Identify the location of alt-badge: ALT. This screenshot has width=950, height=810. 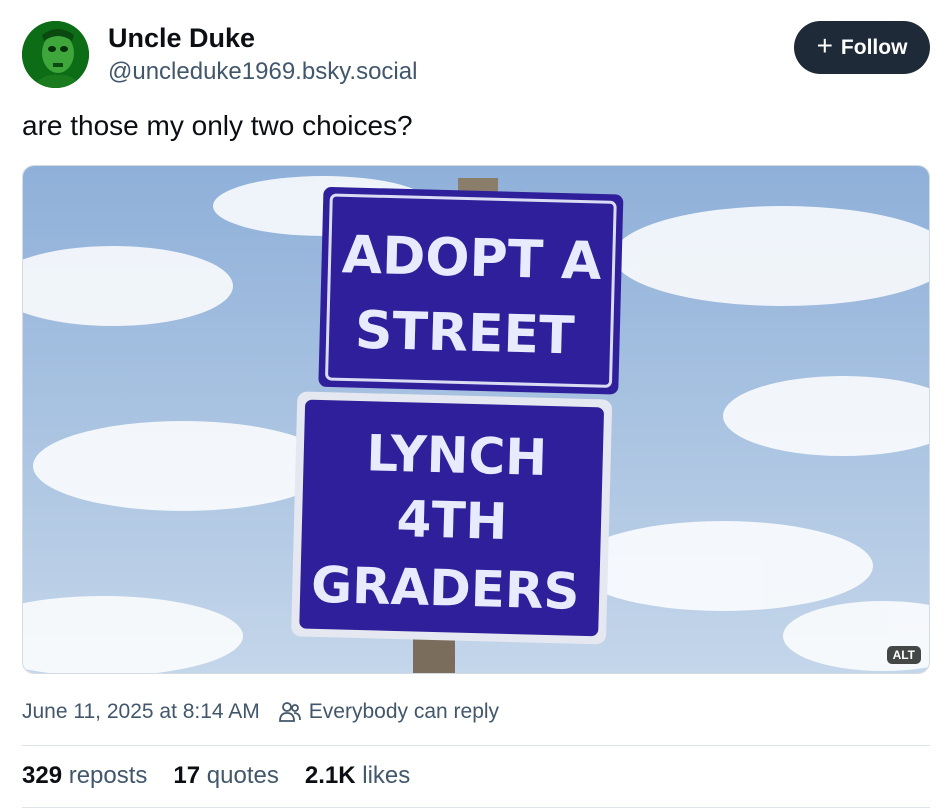
(903, 655).